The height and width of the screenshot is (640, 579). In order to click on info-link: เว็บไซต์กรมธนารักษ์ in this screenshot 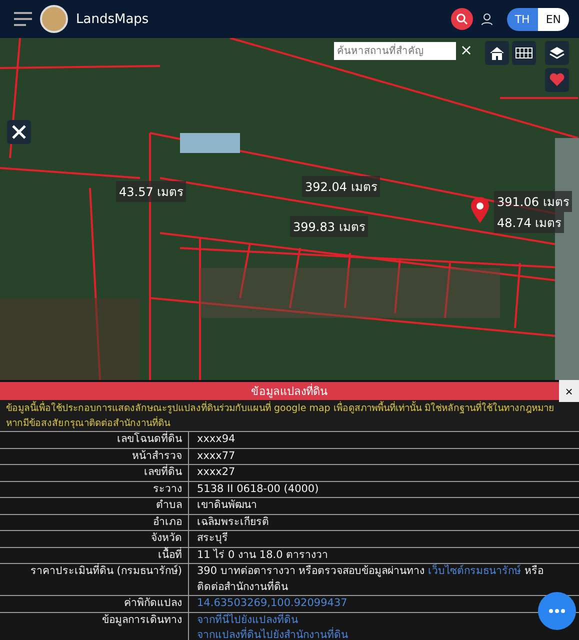, I will do `click(475, 571)`.